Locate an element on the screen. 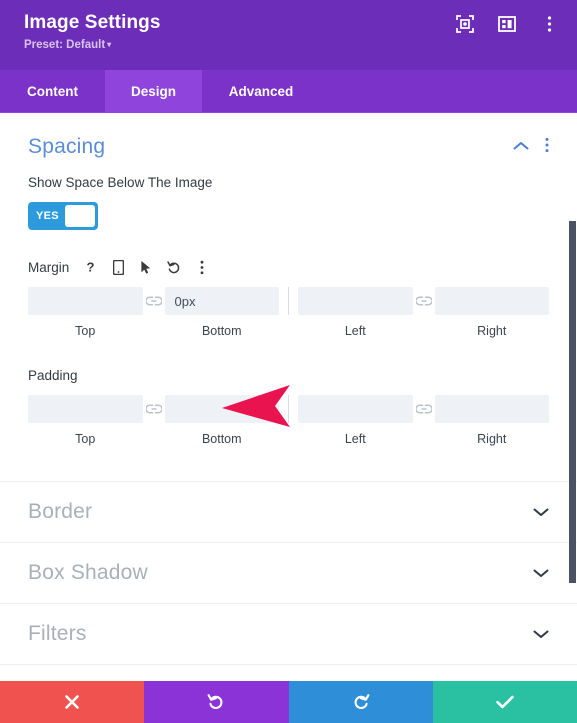 The height and width of the screenshot is (723, 577). margin-top-input is located at coordinates (85, 301).